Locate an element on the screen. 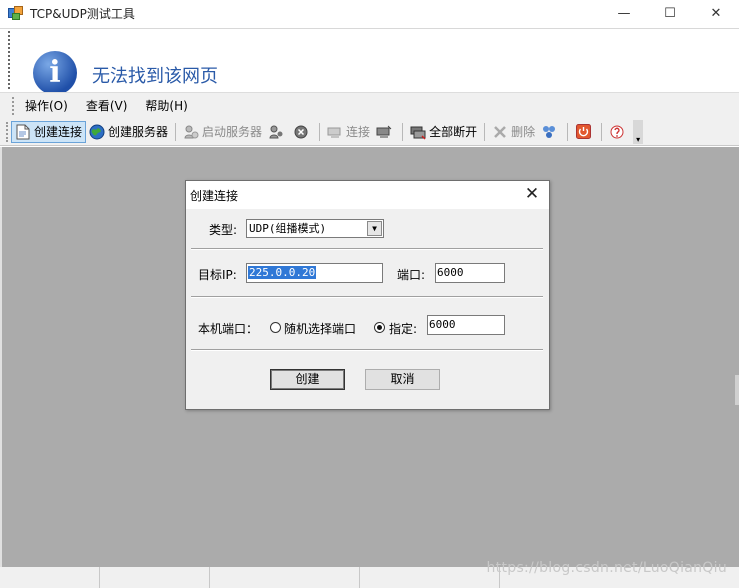  toolbar-overflow-button: ▾ is located at coordinates (638, 131).